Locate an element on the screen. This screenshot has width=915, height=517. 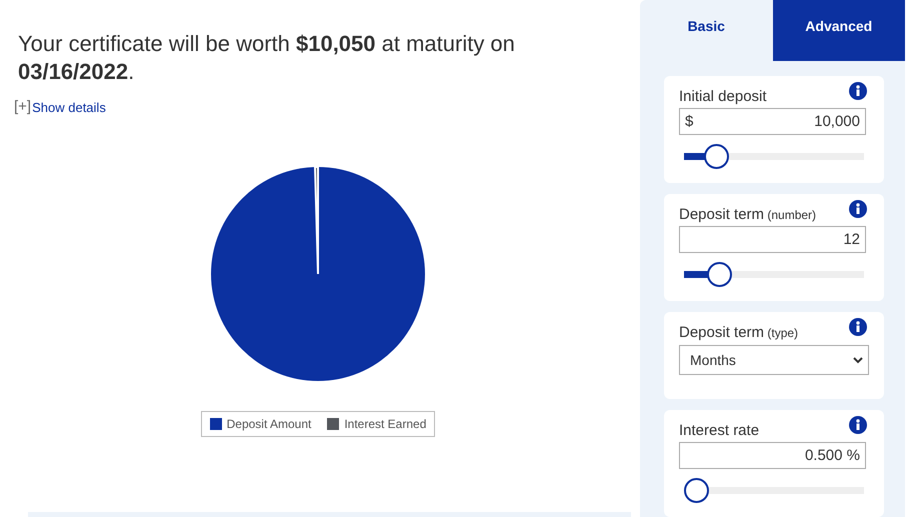
field-label: Initial deposit is located at coordinates (723, 97).